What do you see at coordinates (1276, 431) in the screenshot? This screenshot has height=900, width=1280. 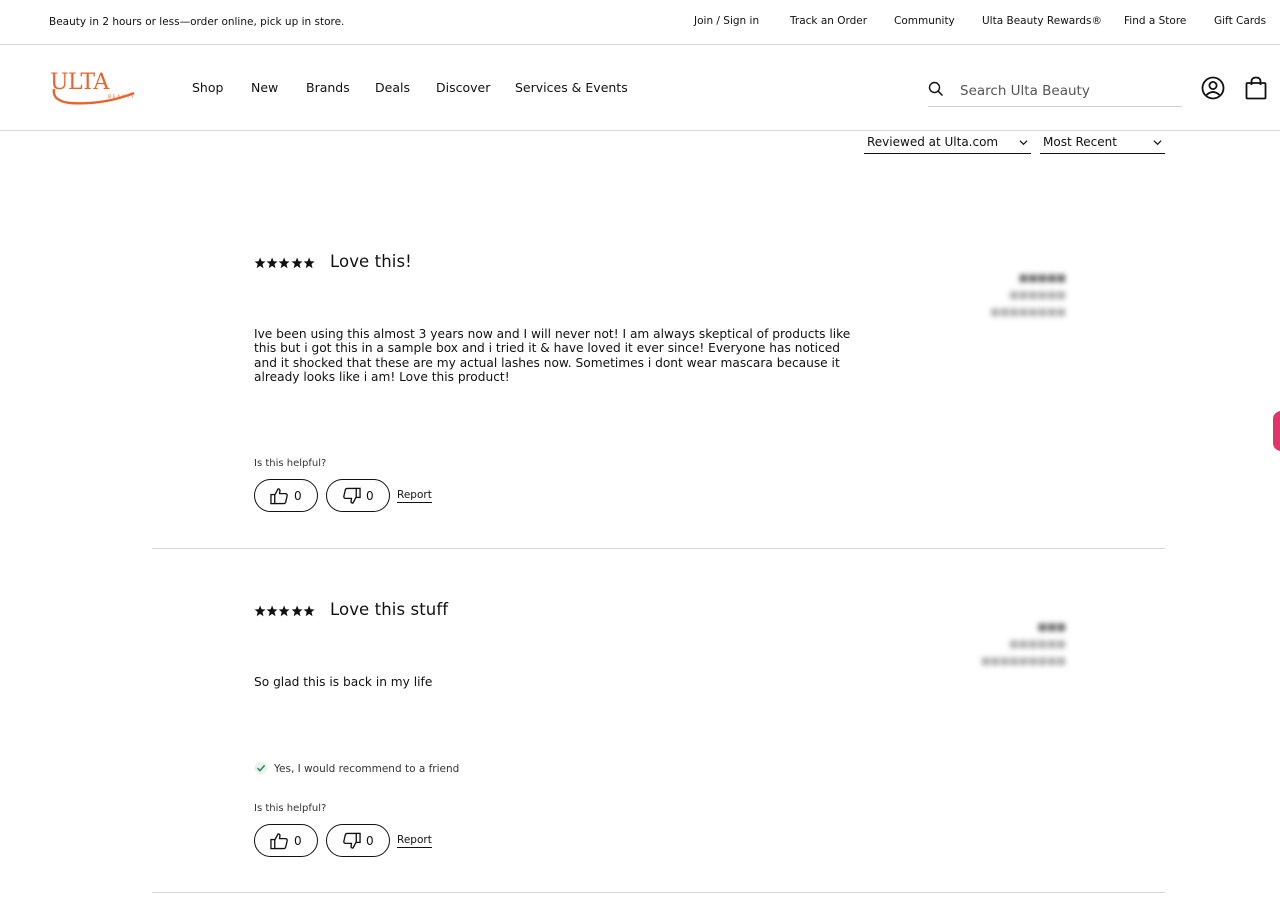 I see `floating-feedback-tab` at bounding box center [1276, 431].